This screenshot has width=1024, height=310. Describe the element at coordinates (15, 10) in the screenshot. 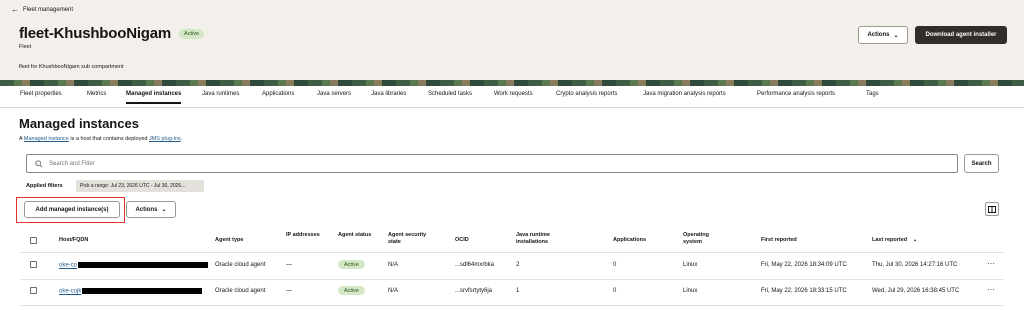

I see `back-arrow-icon: ←` at that location.